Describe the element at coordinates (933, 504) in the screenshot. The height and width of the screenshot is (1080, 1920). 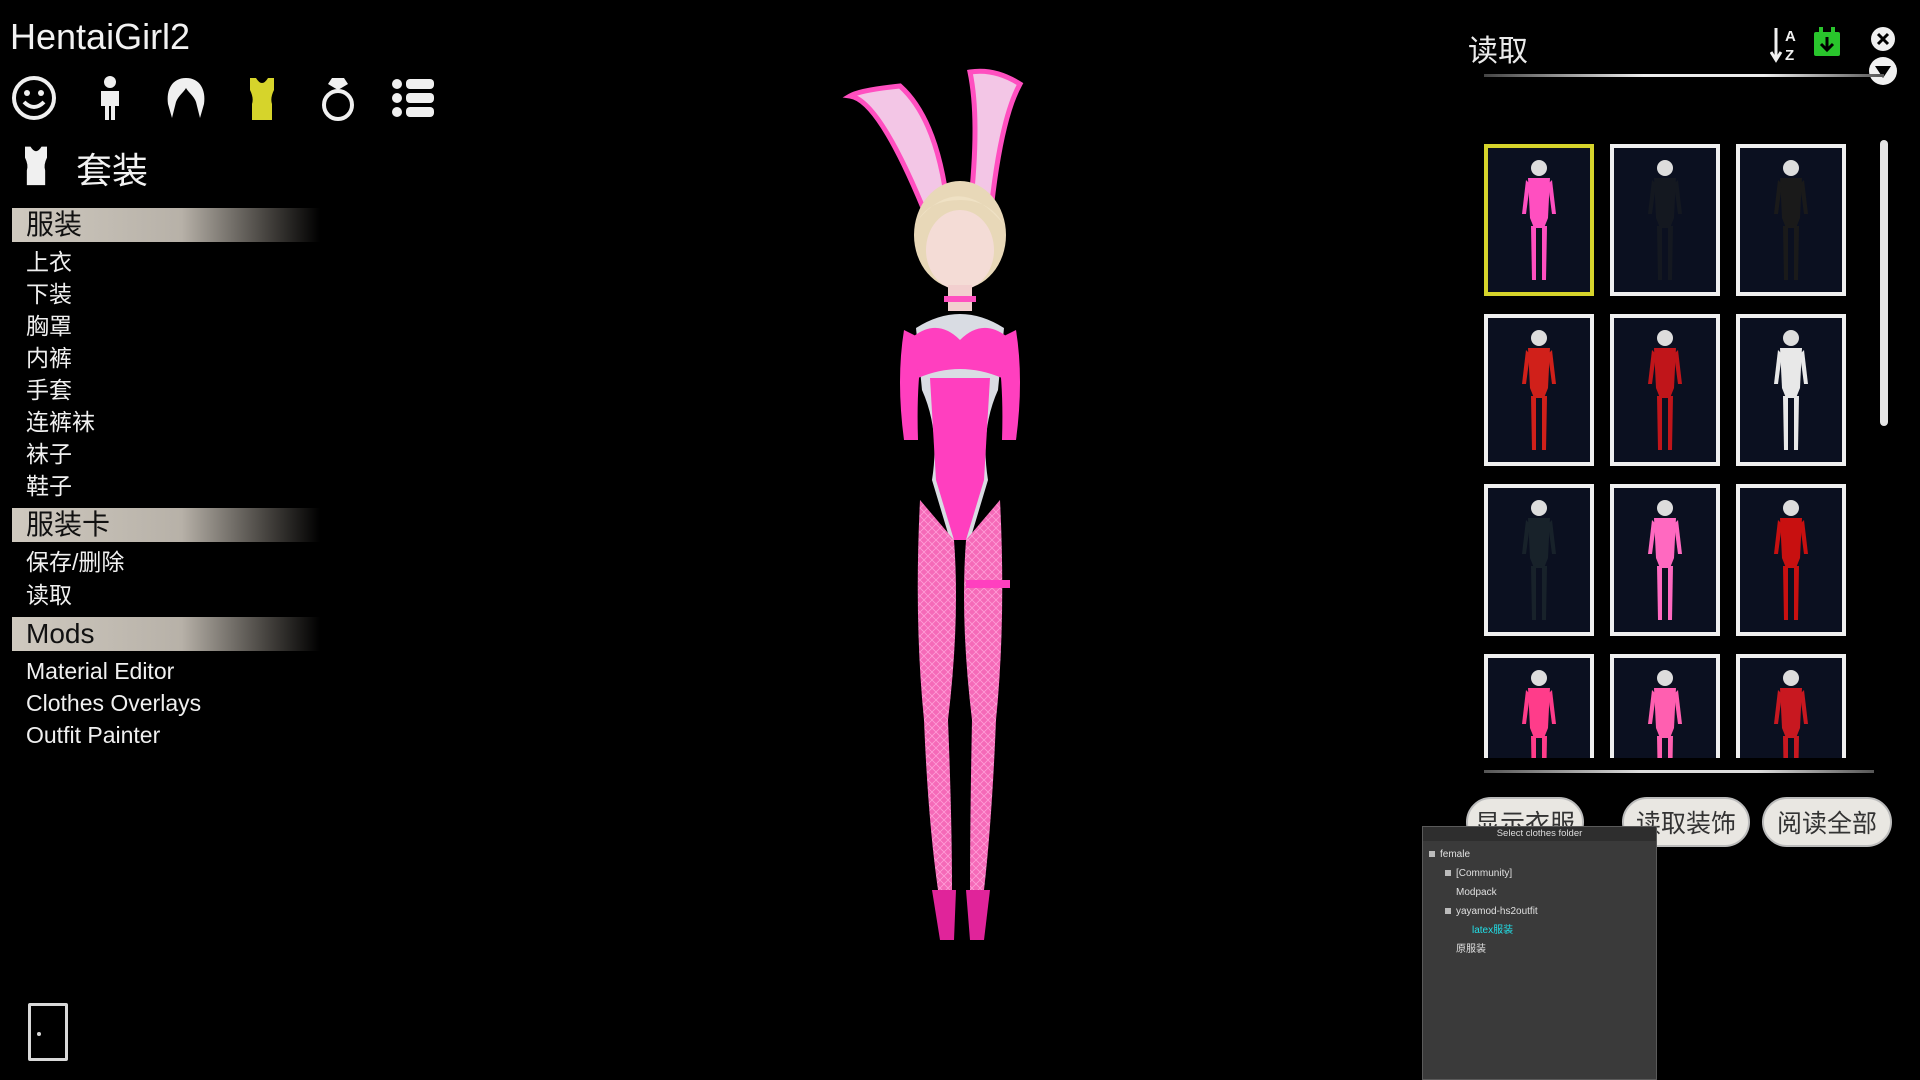
I see `character-model` at that location.